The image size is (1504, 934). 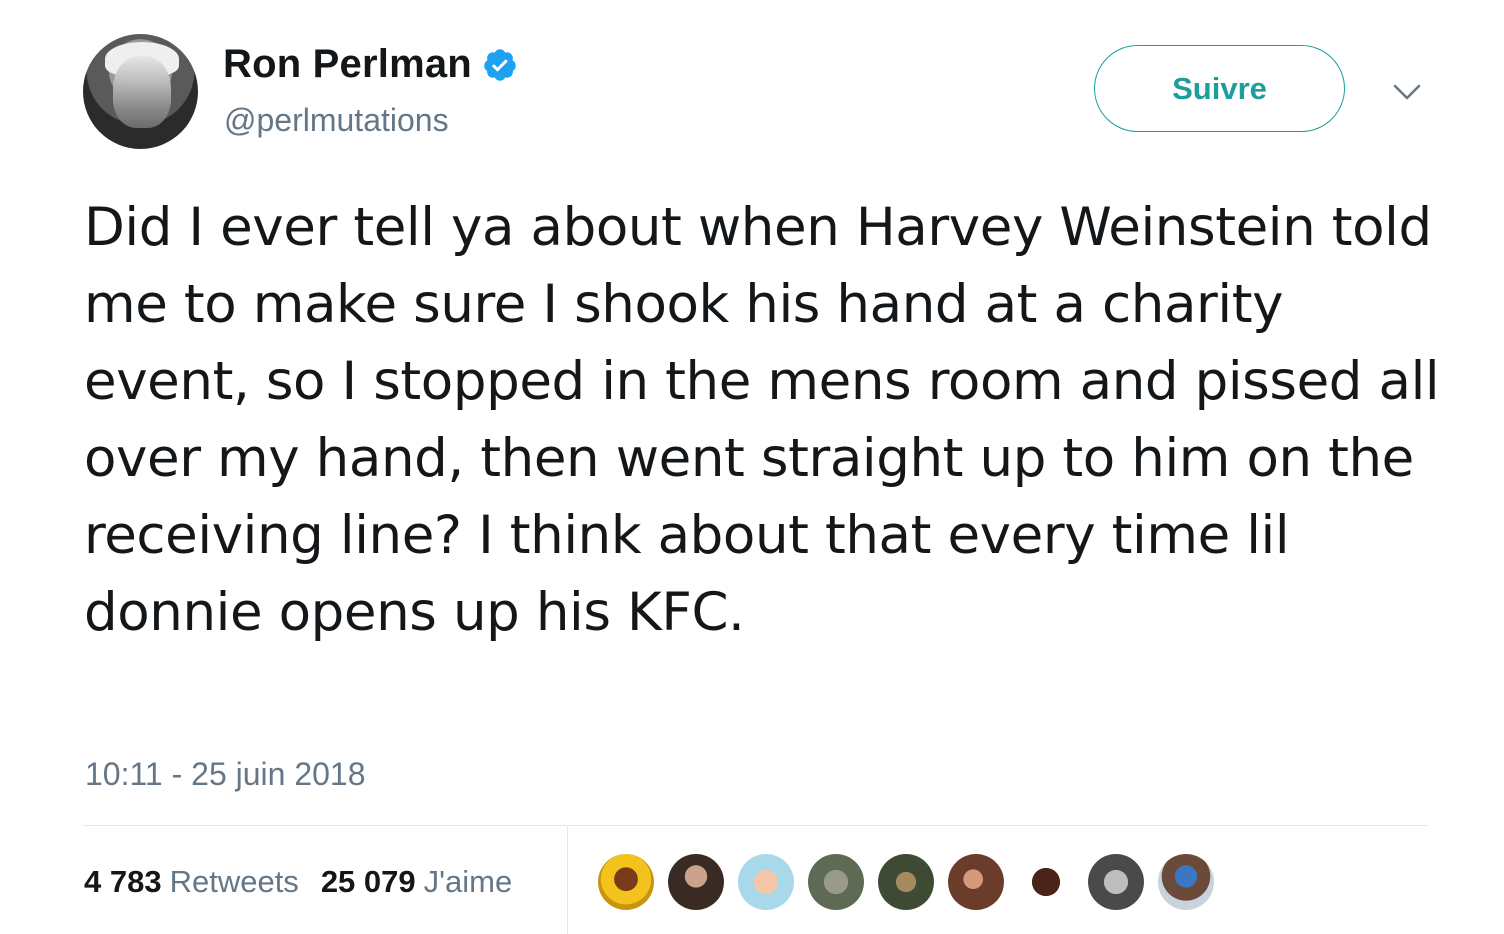 What do you see at coordinates (336, 120) in the screenshot?
I see `author-handle: @perlmutations` at bounding box center [336, 120].